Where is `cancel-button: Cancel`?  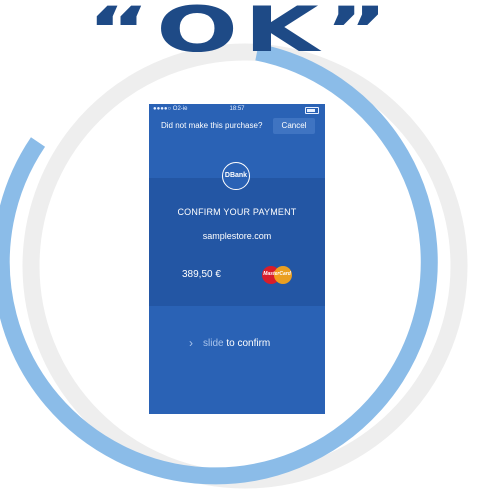 cancel-button: Cancel is located at coordinates (294, 126).